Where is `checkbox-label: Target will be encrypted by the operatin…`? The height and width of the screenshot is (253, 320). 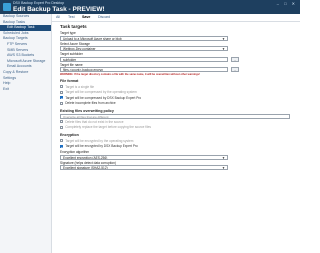 checkbox-label: Target will be encrypted by the operatin… is located at coordinates (99, 140).